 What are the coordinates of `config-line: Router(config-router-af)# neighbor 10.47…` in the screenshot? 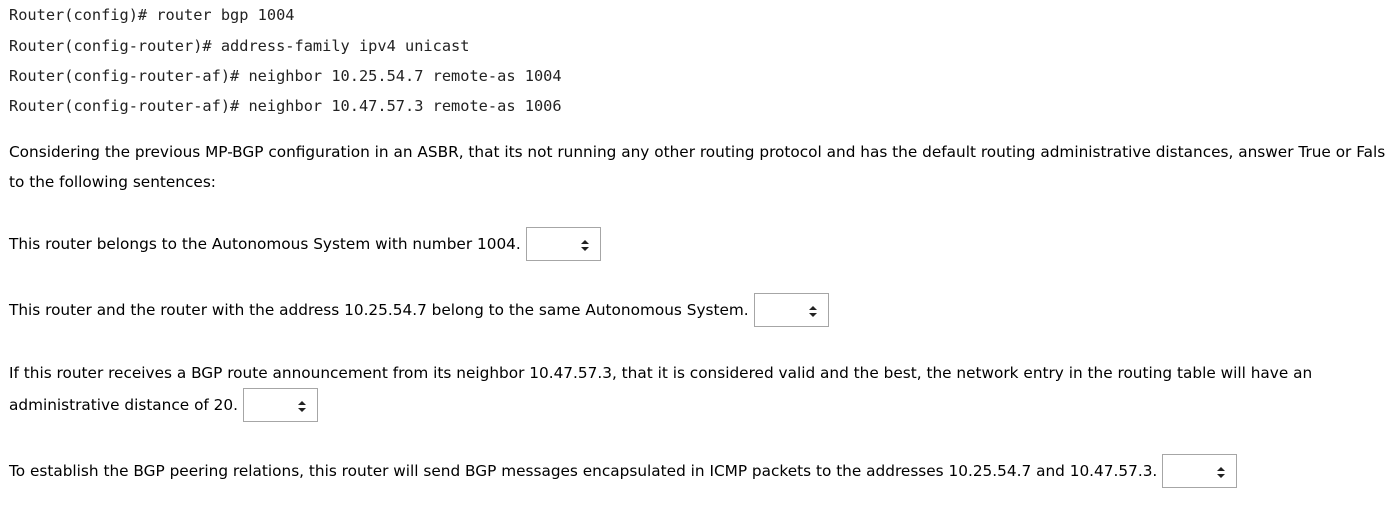 It's located at (285, 106).